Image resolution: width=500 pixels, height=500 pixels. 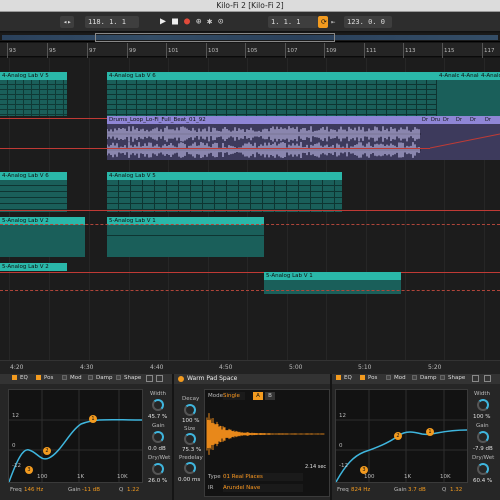 What do you see at coordinates (264, 142) in the screenshot?
I see `audio-waveform` at bounding box center [264, 142].